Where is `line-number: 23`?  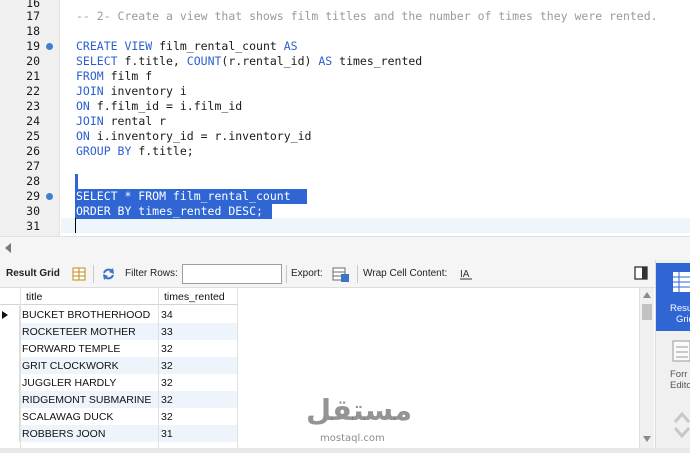 line-number: 23 is located at coordinates (33, 106).